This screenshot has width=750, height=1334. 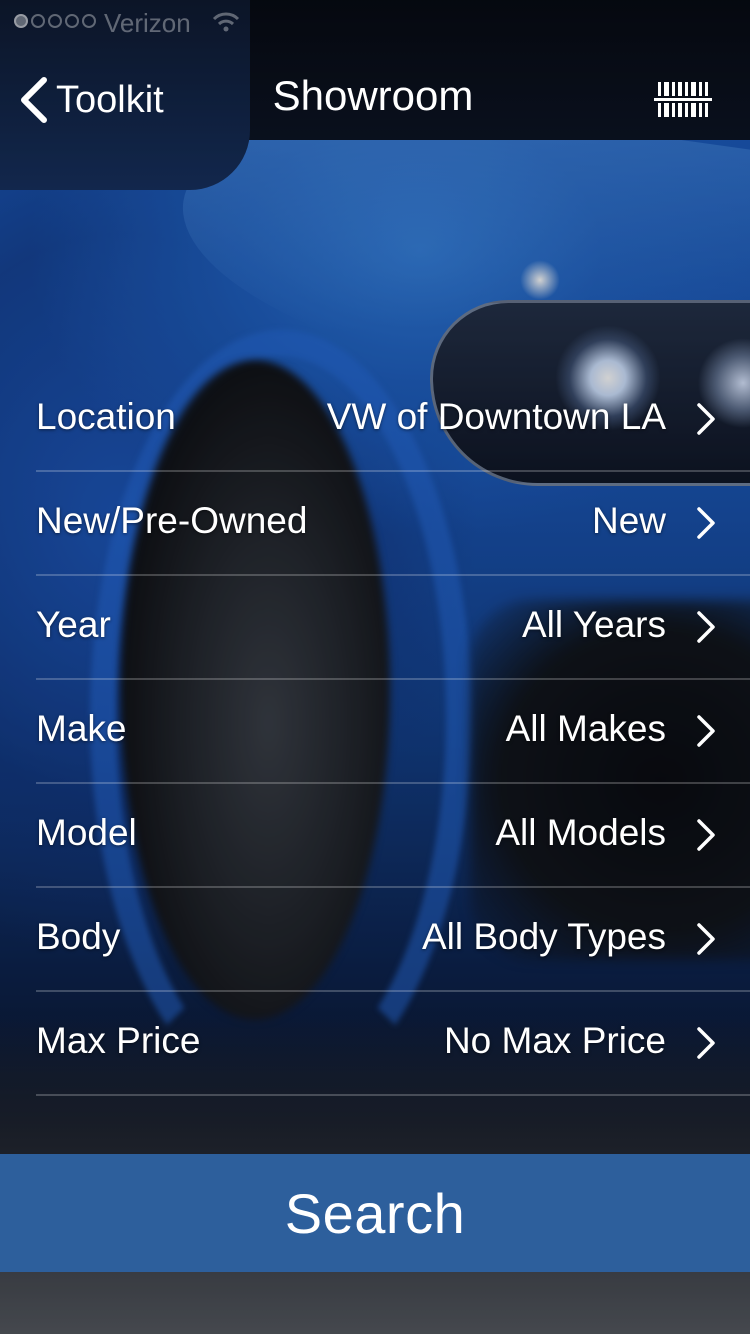 What do you see at coordinates (86, 832) in the screenshot?
I see `filter-label: Model` at bounding box center [86, 832].